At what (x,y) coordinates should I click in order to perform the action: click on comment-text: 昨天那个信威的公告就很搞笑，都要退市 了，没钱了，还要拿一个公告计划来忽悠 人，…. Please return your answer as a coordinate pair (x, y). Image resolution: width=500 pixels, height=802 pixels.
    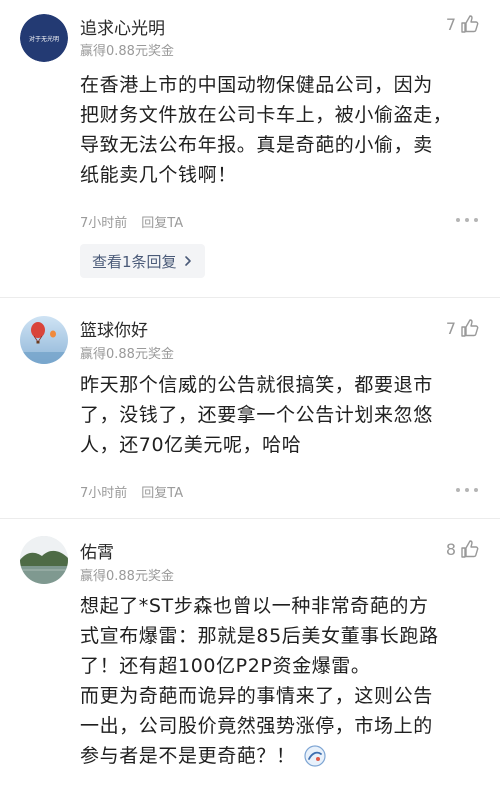
    Looking at the image, I should click on (256, 415).